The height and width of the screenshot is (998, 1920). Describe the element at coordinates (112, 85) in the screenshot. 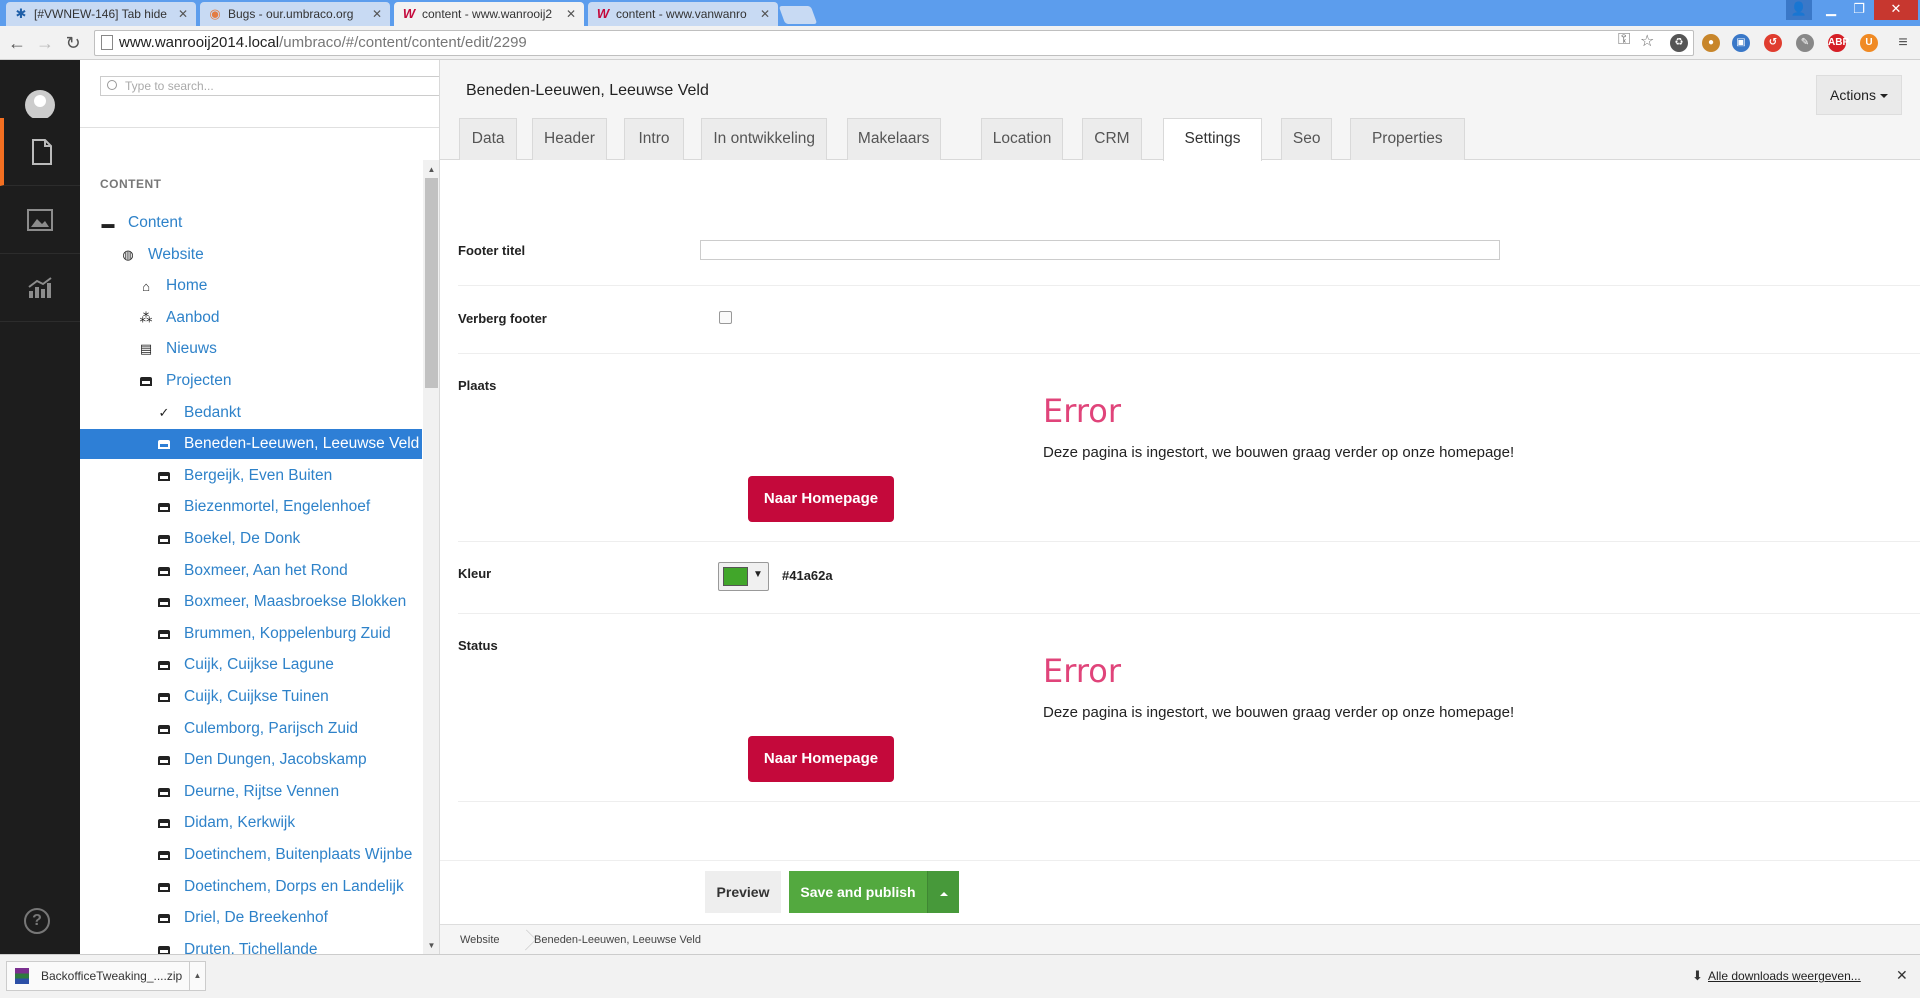

I see `search-icon` at that location.